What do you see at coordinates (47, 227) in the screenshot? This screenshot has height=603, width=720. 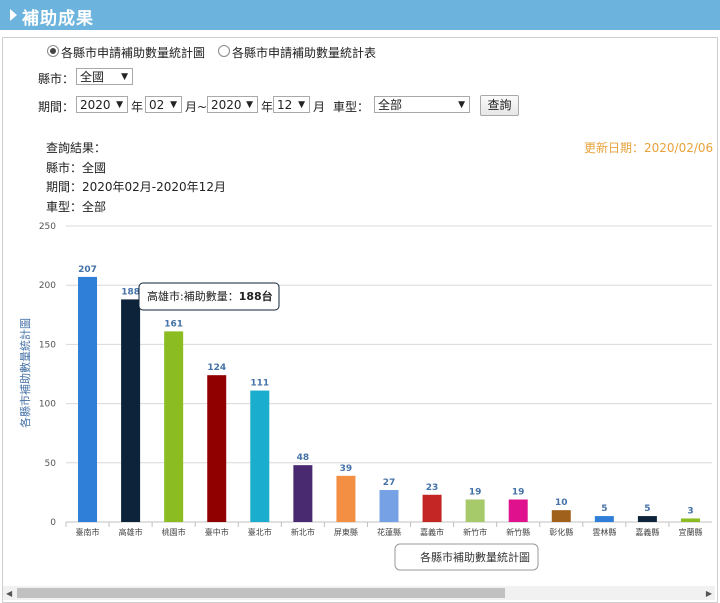 I see `y-tick-label: 250` at bounding box center [47, 227].